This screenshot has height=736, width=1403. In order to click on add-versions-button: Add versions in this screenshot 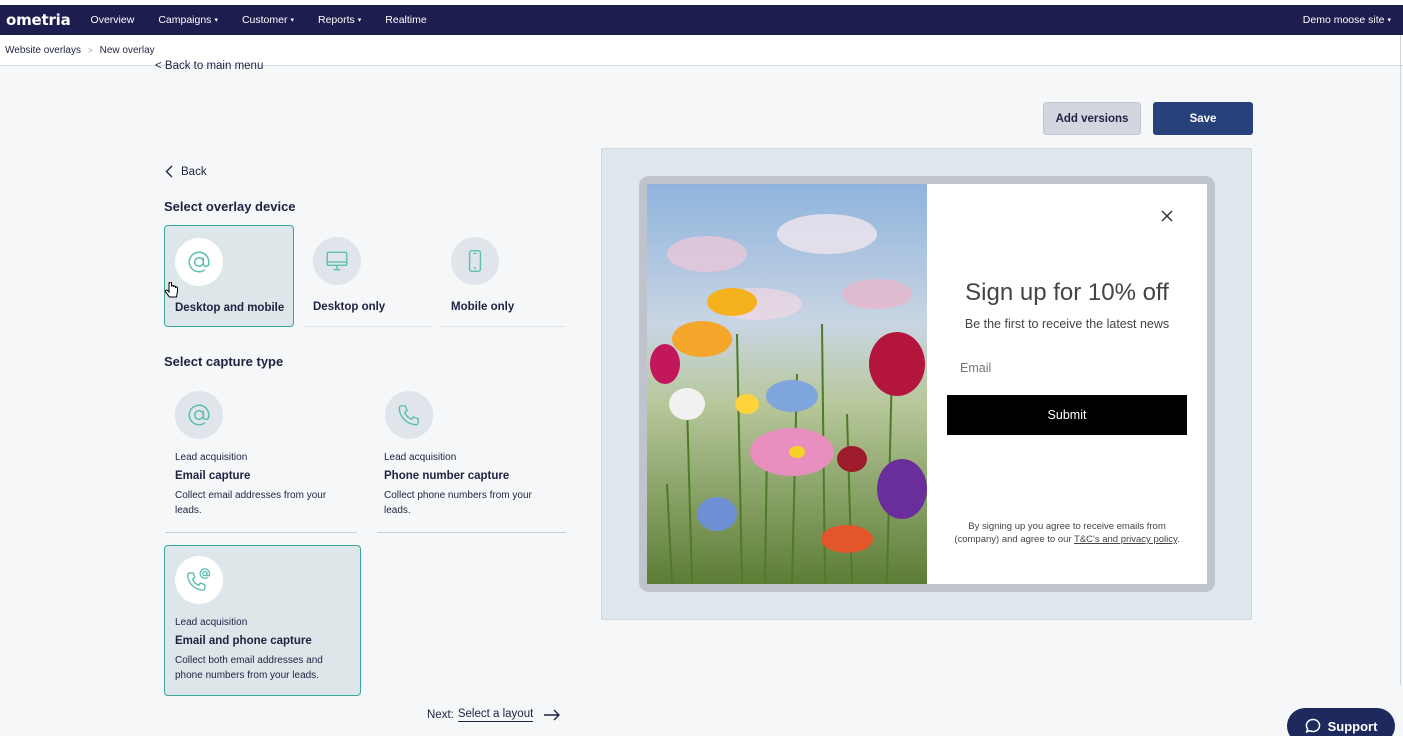, I will do `click(1092, 118)`.